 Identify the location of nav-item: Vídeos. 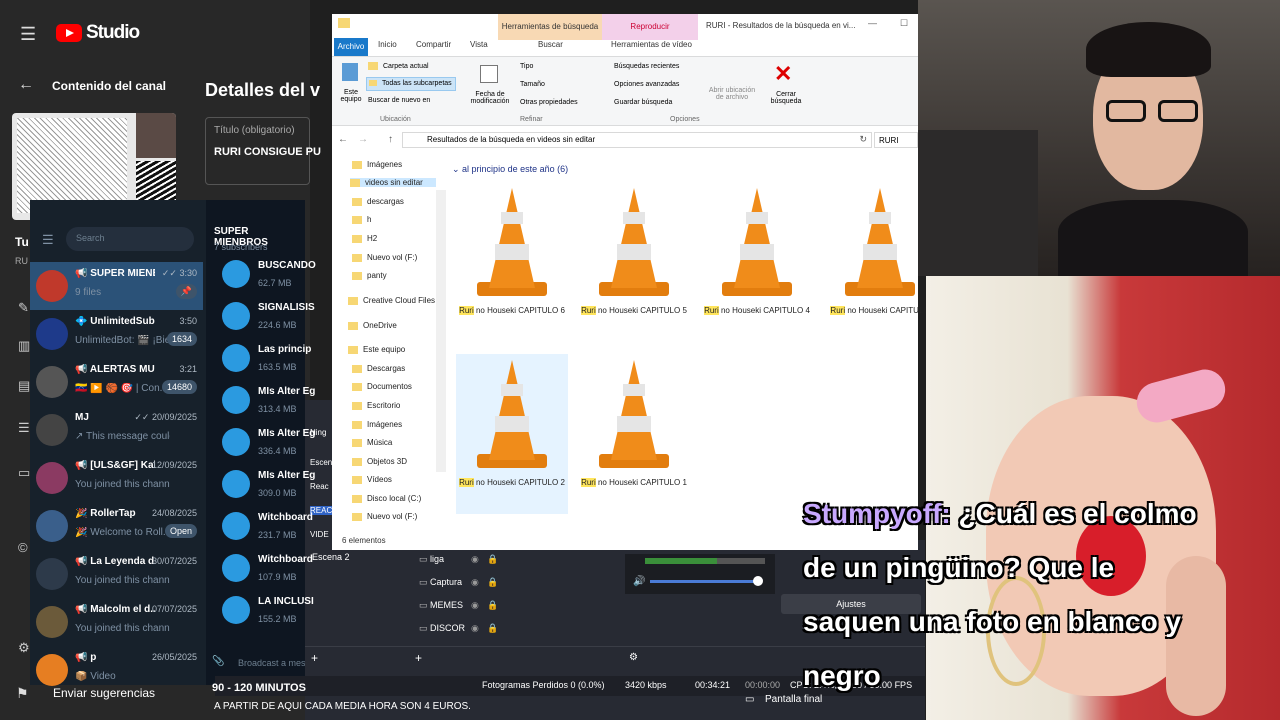
(372, 479).